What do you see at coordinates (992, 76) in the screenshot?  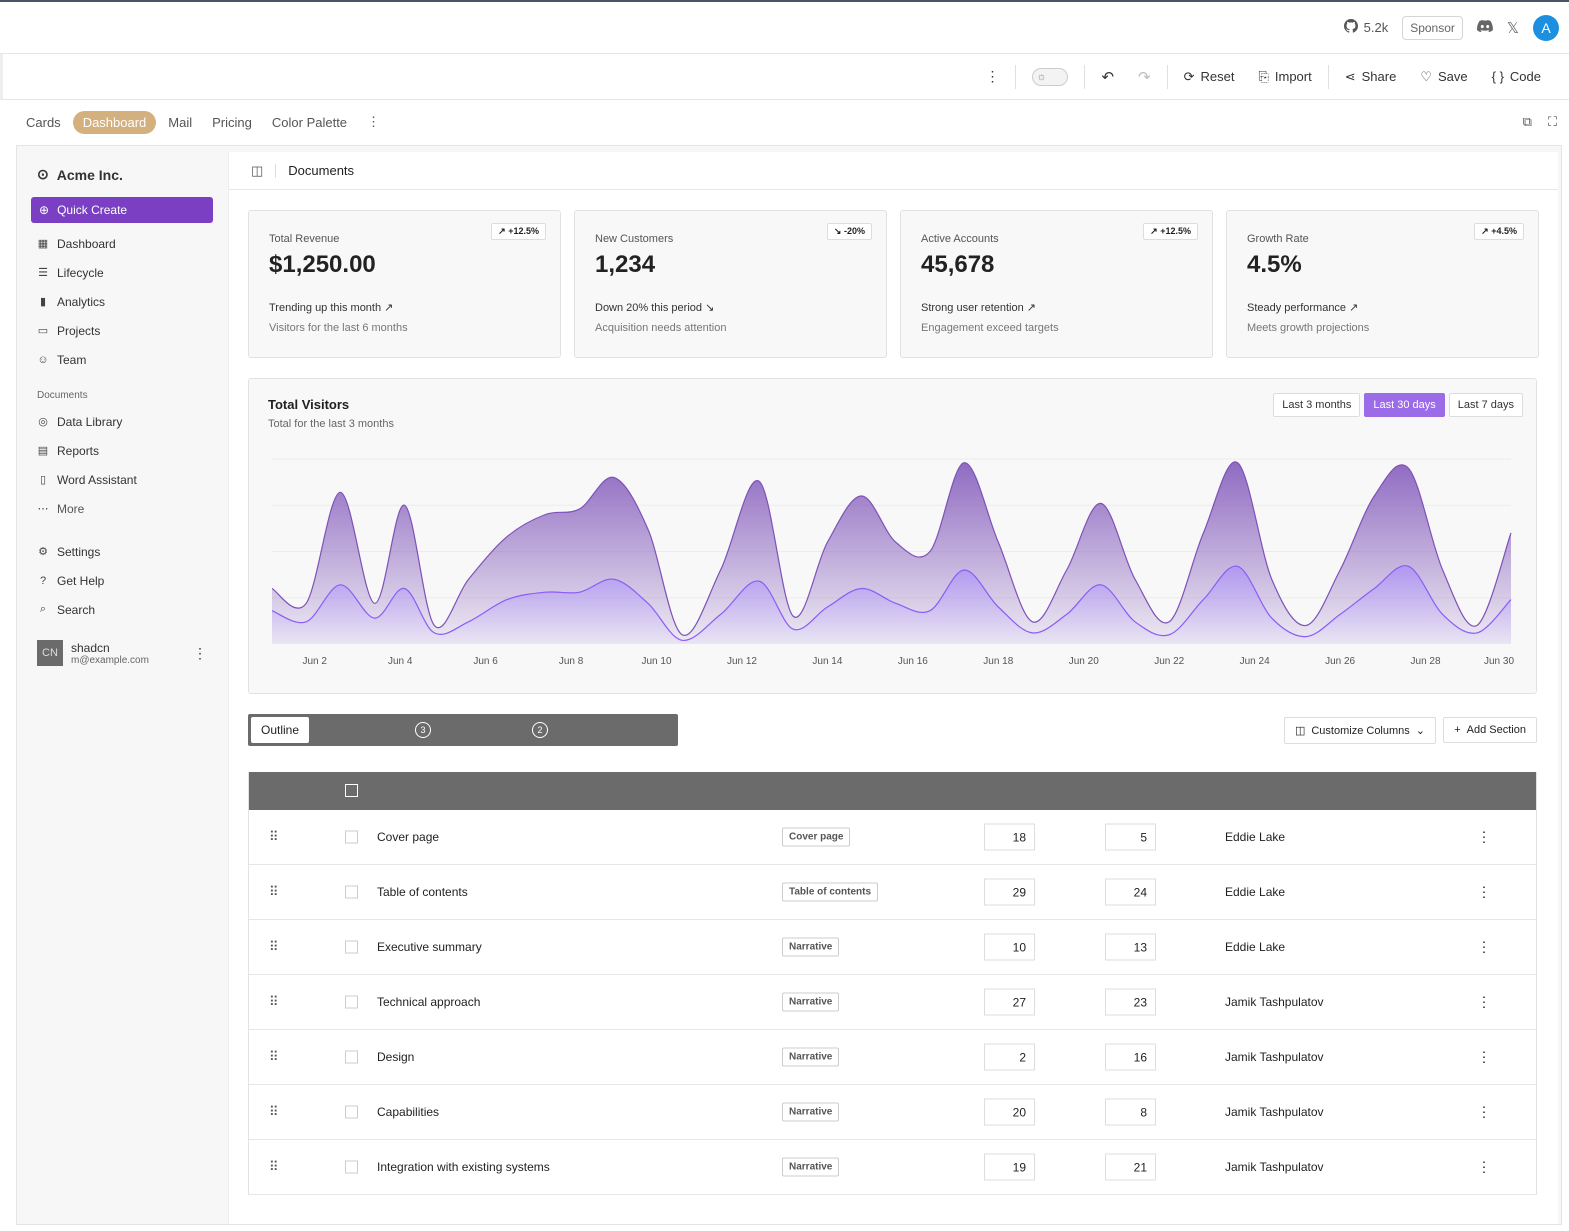 I see `more-options-icon: ⋮` at bounding box center [992, 76].